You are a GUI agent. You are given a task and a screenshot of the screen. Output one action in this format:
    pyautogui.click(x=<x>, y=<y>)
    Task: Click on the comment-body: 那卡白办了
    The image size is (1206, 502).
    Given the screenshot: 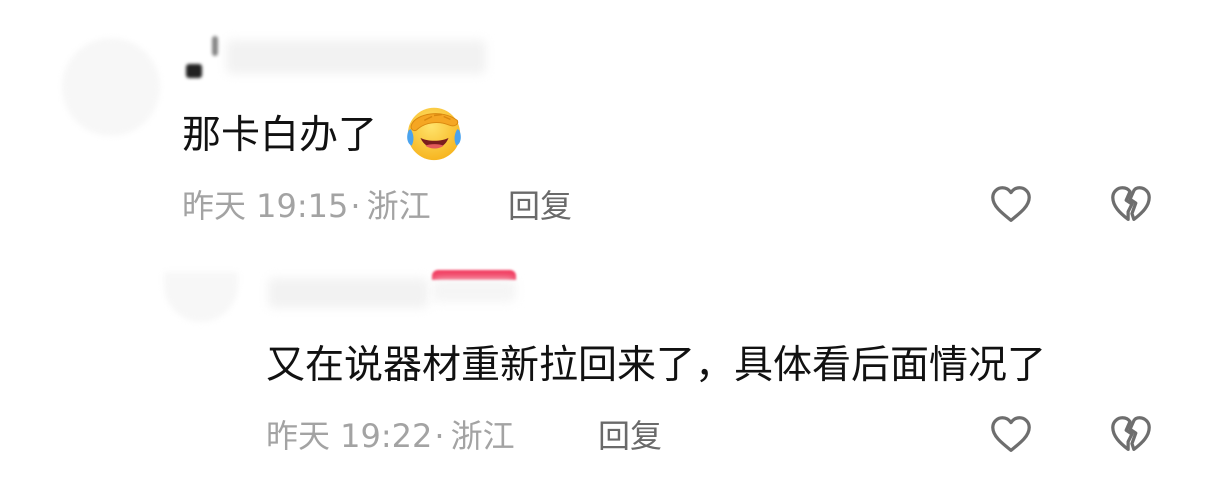 What is the action you would take?
    pyautogui.click(x=280, y=135)
    